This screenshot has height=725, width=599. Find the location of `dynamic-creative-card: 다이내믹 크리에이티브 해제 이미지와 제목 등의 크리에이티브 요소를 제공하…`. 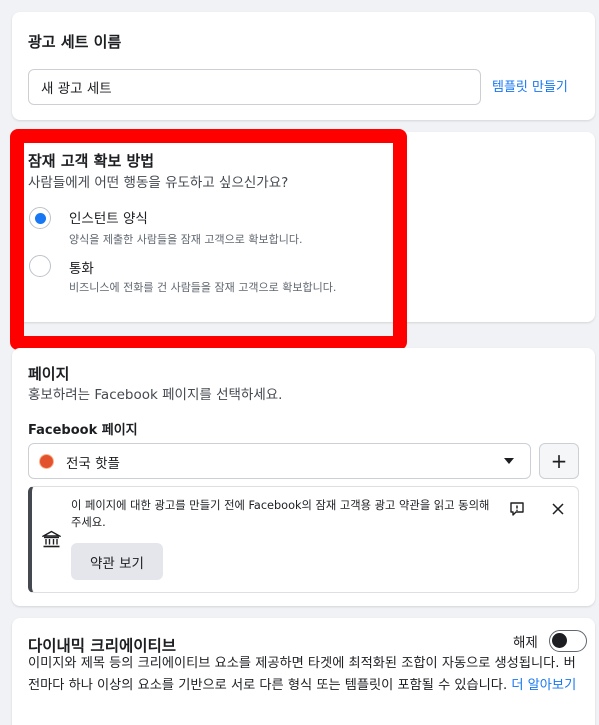

dynamic-creative-card: 다이내믹 크리에이티브 해제 이미지와 제목 등의 크리에이티브 요소를 제공하… is located at coordinates (303, 671).